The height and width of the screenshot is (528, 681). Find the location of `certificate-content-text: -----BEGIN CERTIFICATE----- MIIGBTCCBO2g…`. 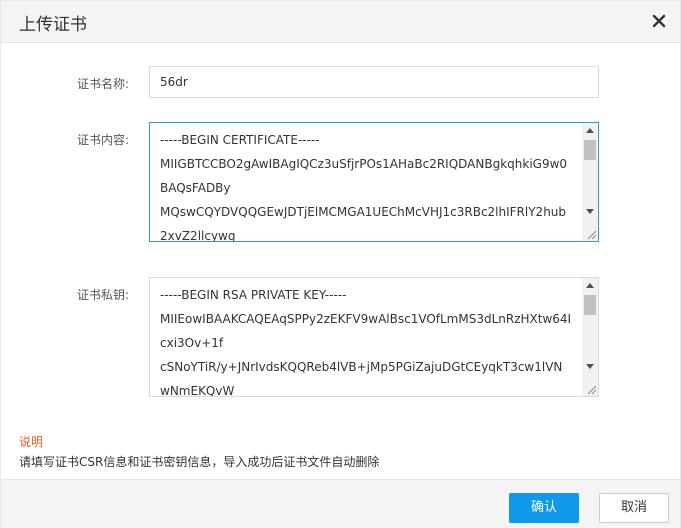

certificate-content-text: -----BEGIN CERTIFICATE----- MIIGBTCCBO2g… is located at coordinates (364, 187).